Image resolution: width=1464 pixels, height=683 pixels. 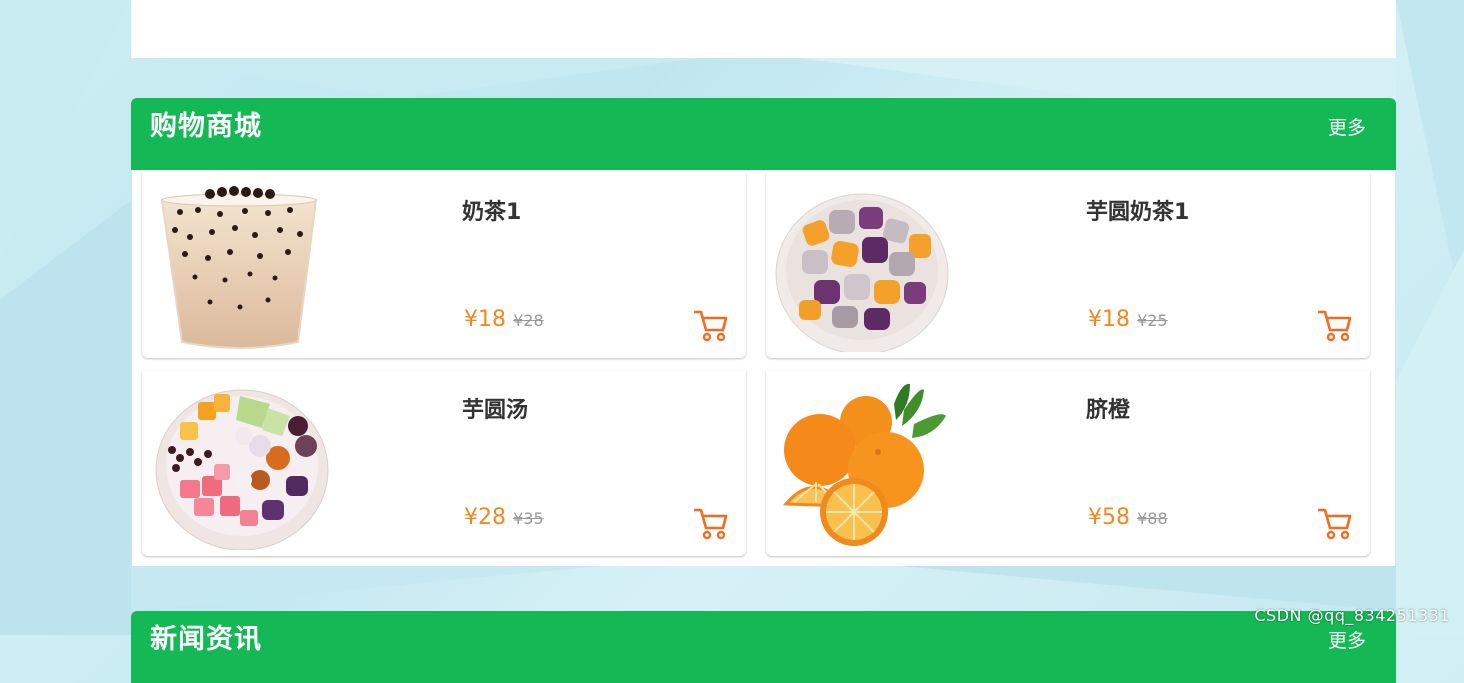 I want to click on original-price: ¥88, so click(x=1152, y=518).